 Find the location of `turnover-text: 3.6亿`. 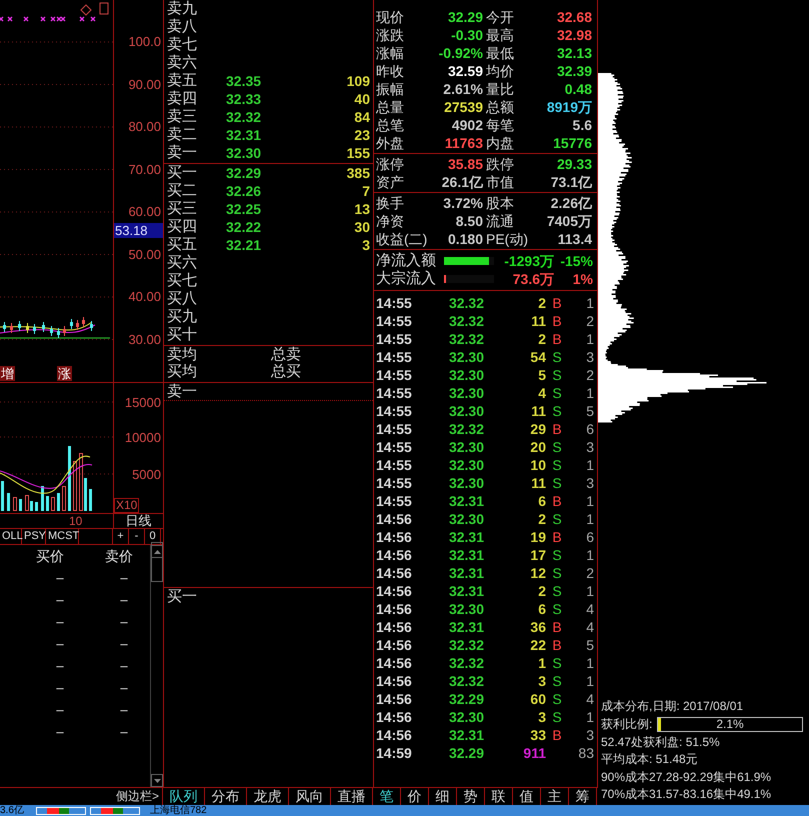

turnover-text: 3.6亿 is located at coordinates (12, 810).